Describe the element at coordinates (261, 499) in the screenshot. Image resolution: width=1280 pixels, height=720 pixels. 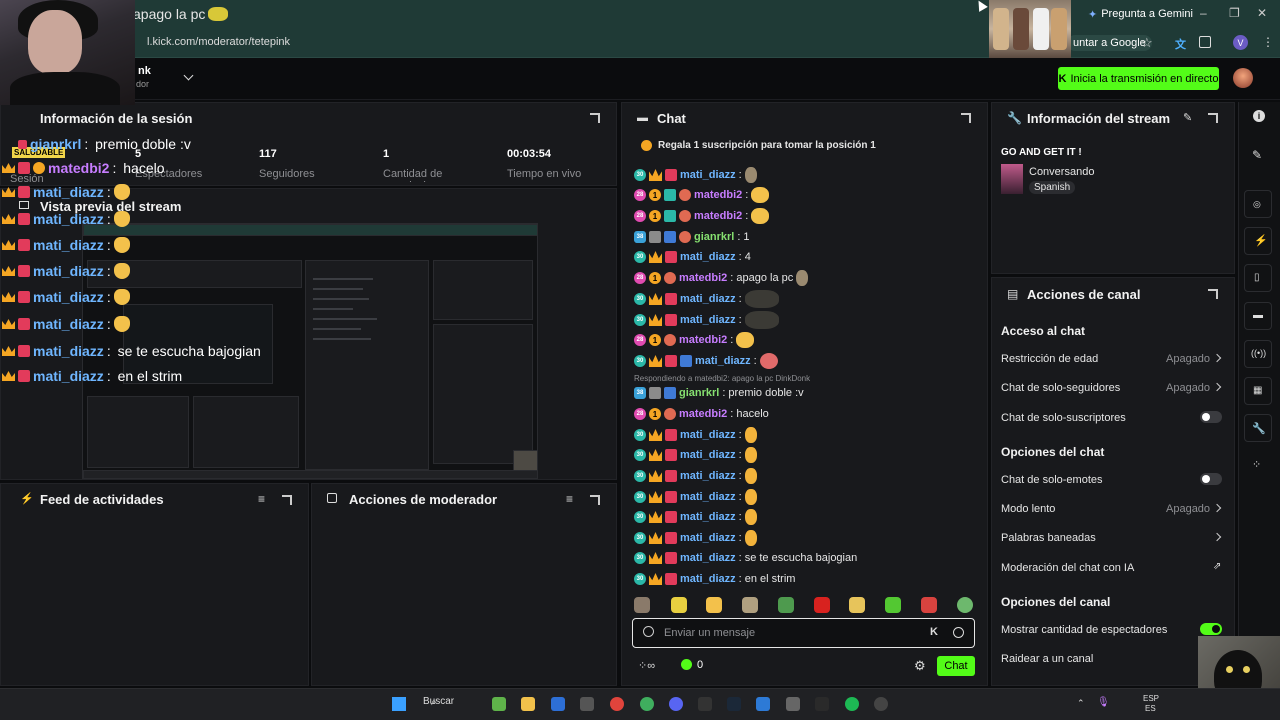
I see `activity-filter-icon: ≡` at that location.